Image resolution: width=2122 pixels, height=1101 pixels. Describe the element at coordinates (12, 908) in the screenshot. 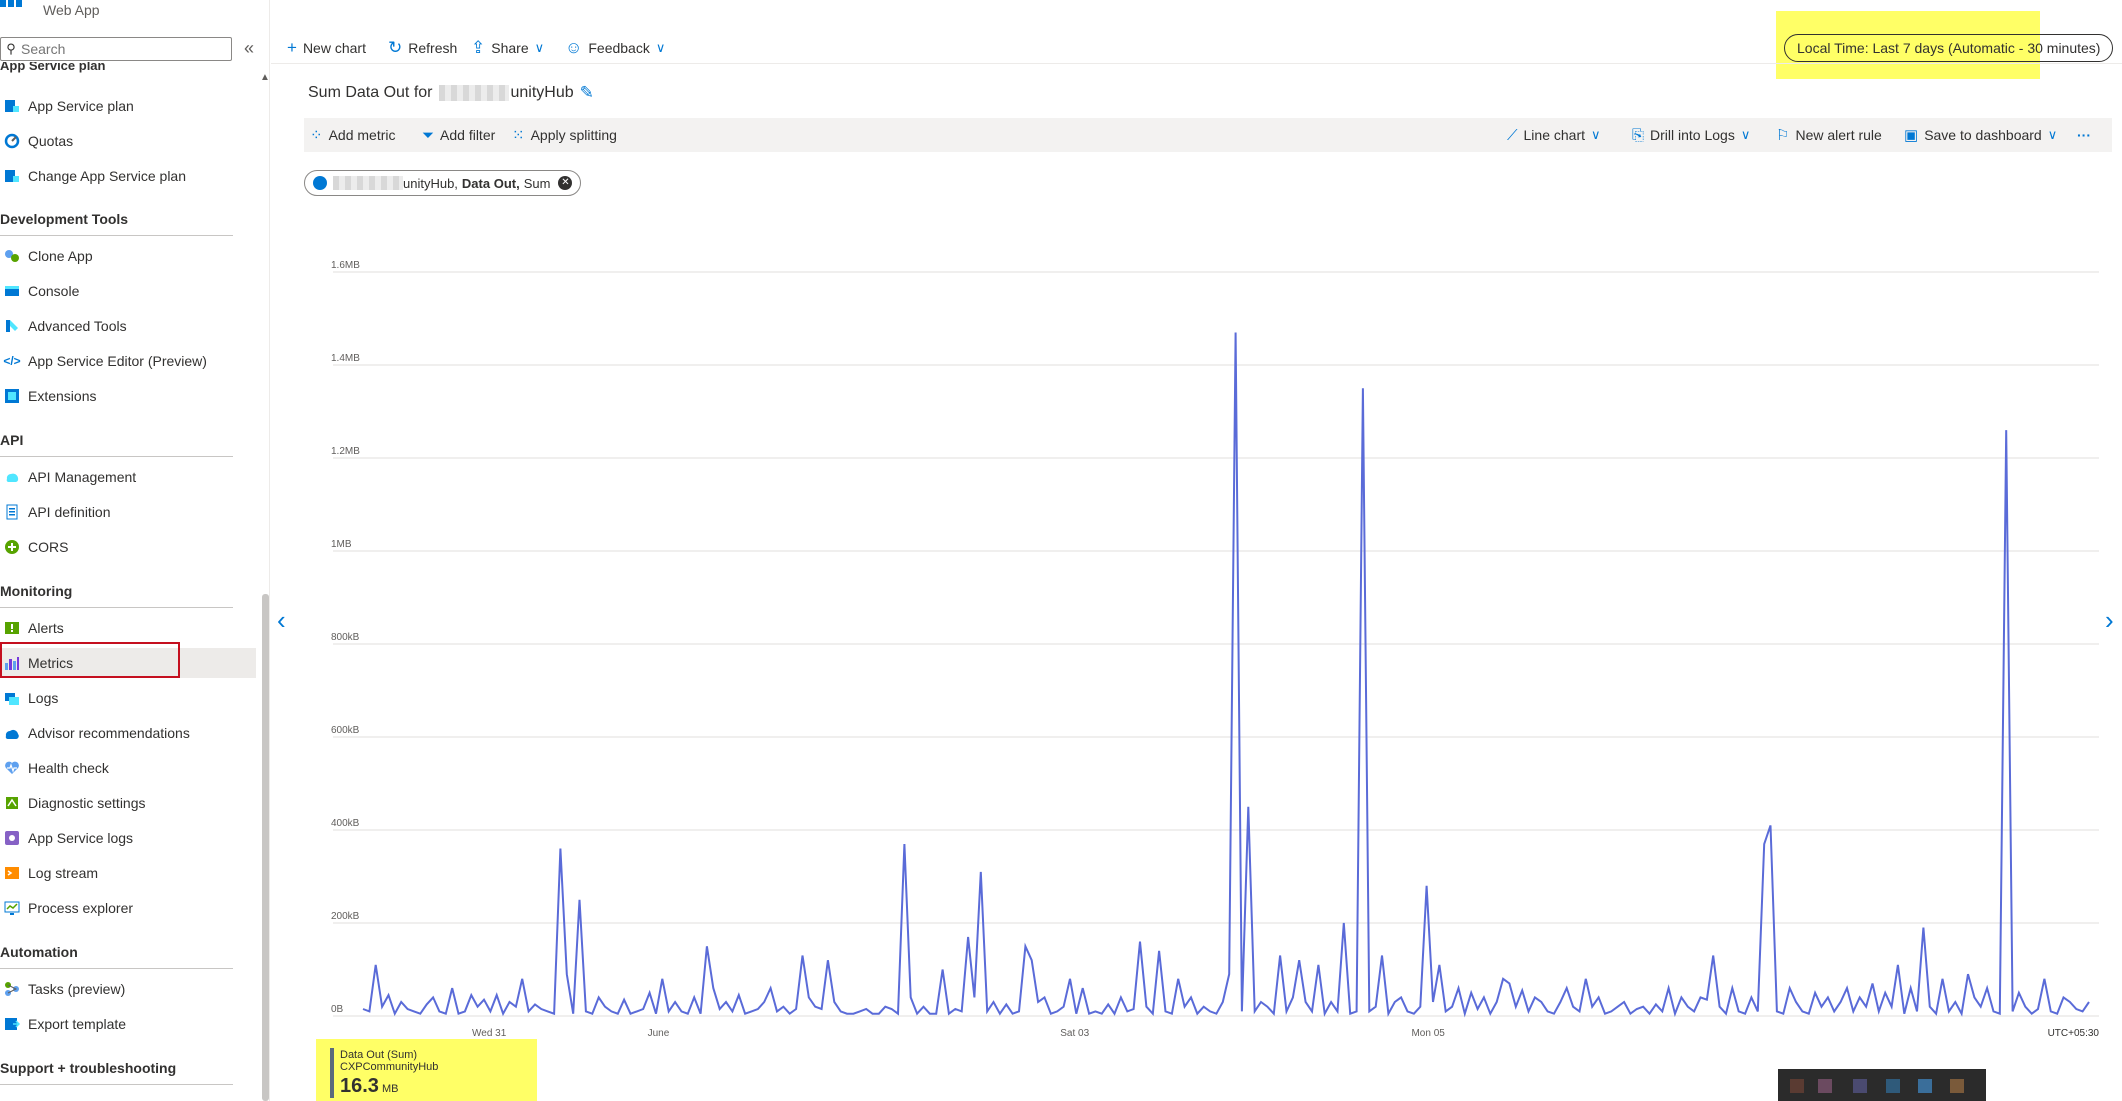

I see `process-explorer-icon` at that location.